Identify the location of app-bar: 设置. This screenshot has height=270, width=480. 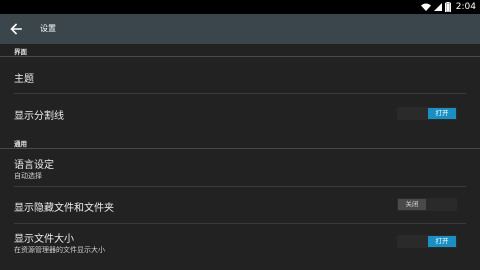
(240, 29).